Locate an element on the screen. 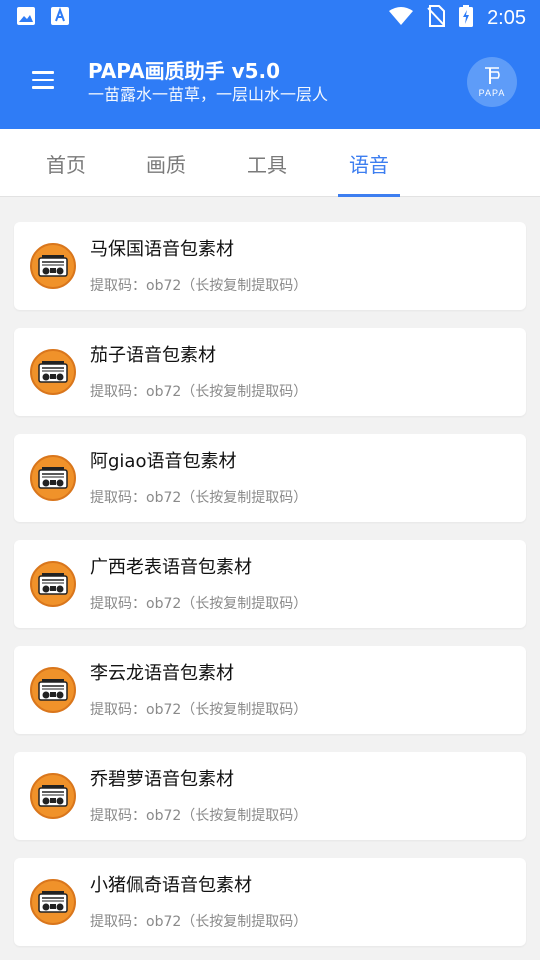 The width and height of the screenshot is (540, 960). tab-tools: 工具 is located at coordinates (267, 163).